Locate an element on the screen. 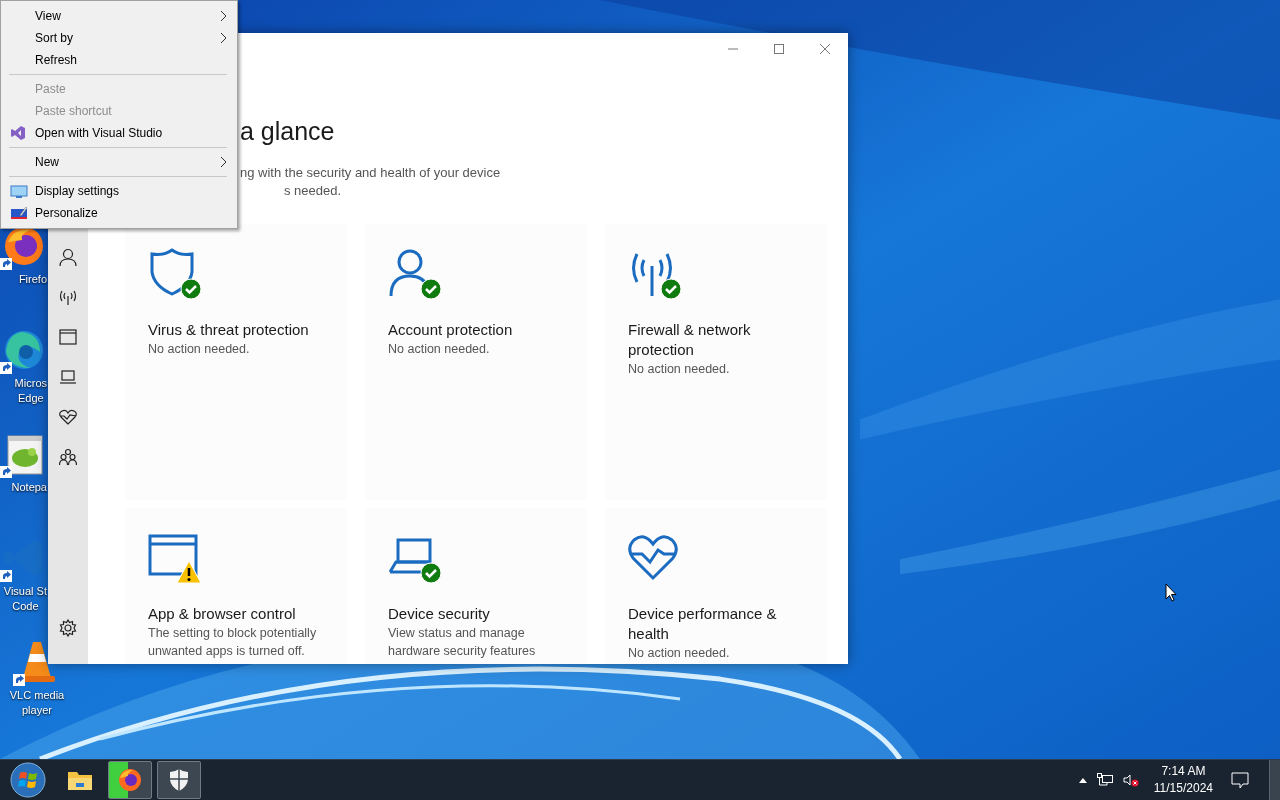  clock: 7:14 AM 11/15/2024 is located at coordinates (1183, 780).